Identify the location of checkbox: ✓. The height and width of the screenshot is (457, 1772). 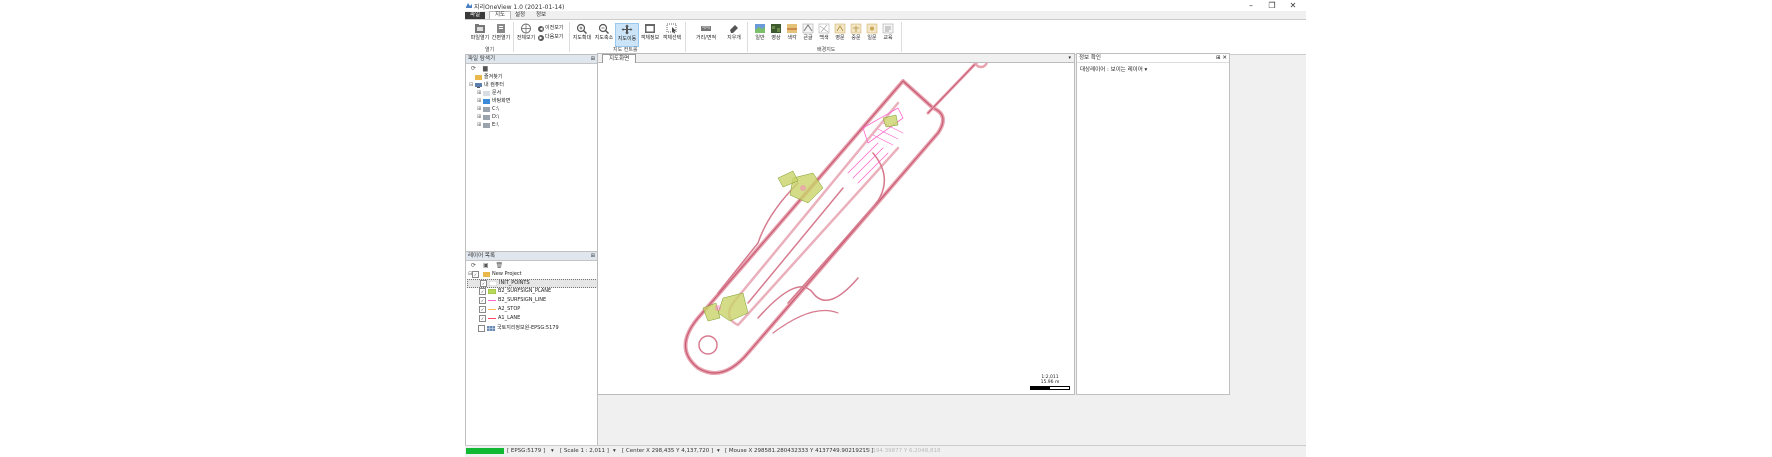
(475, 274).